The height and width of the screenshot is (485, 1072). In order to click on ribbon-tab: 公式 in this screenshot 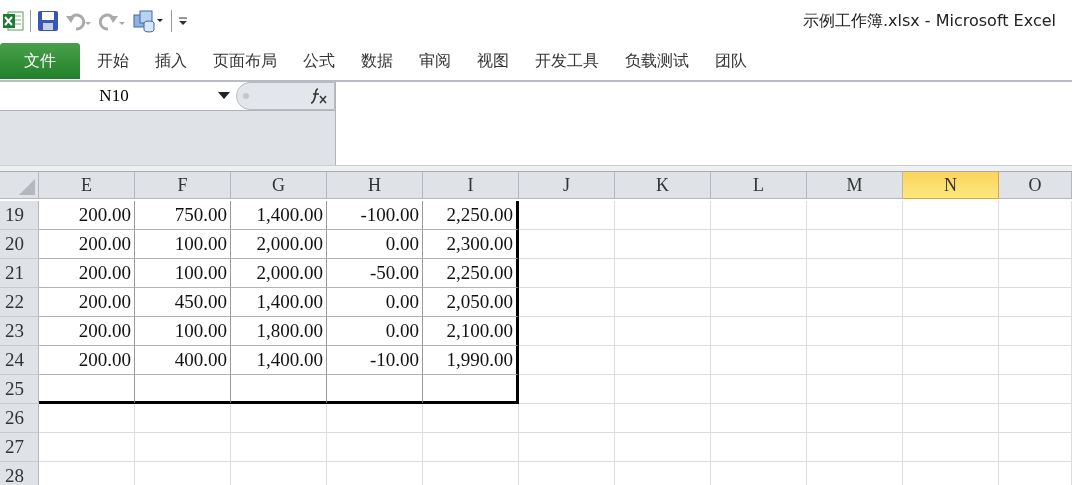, I will do `click(319, 61)`.